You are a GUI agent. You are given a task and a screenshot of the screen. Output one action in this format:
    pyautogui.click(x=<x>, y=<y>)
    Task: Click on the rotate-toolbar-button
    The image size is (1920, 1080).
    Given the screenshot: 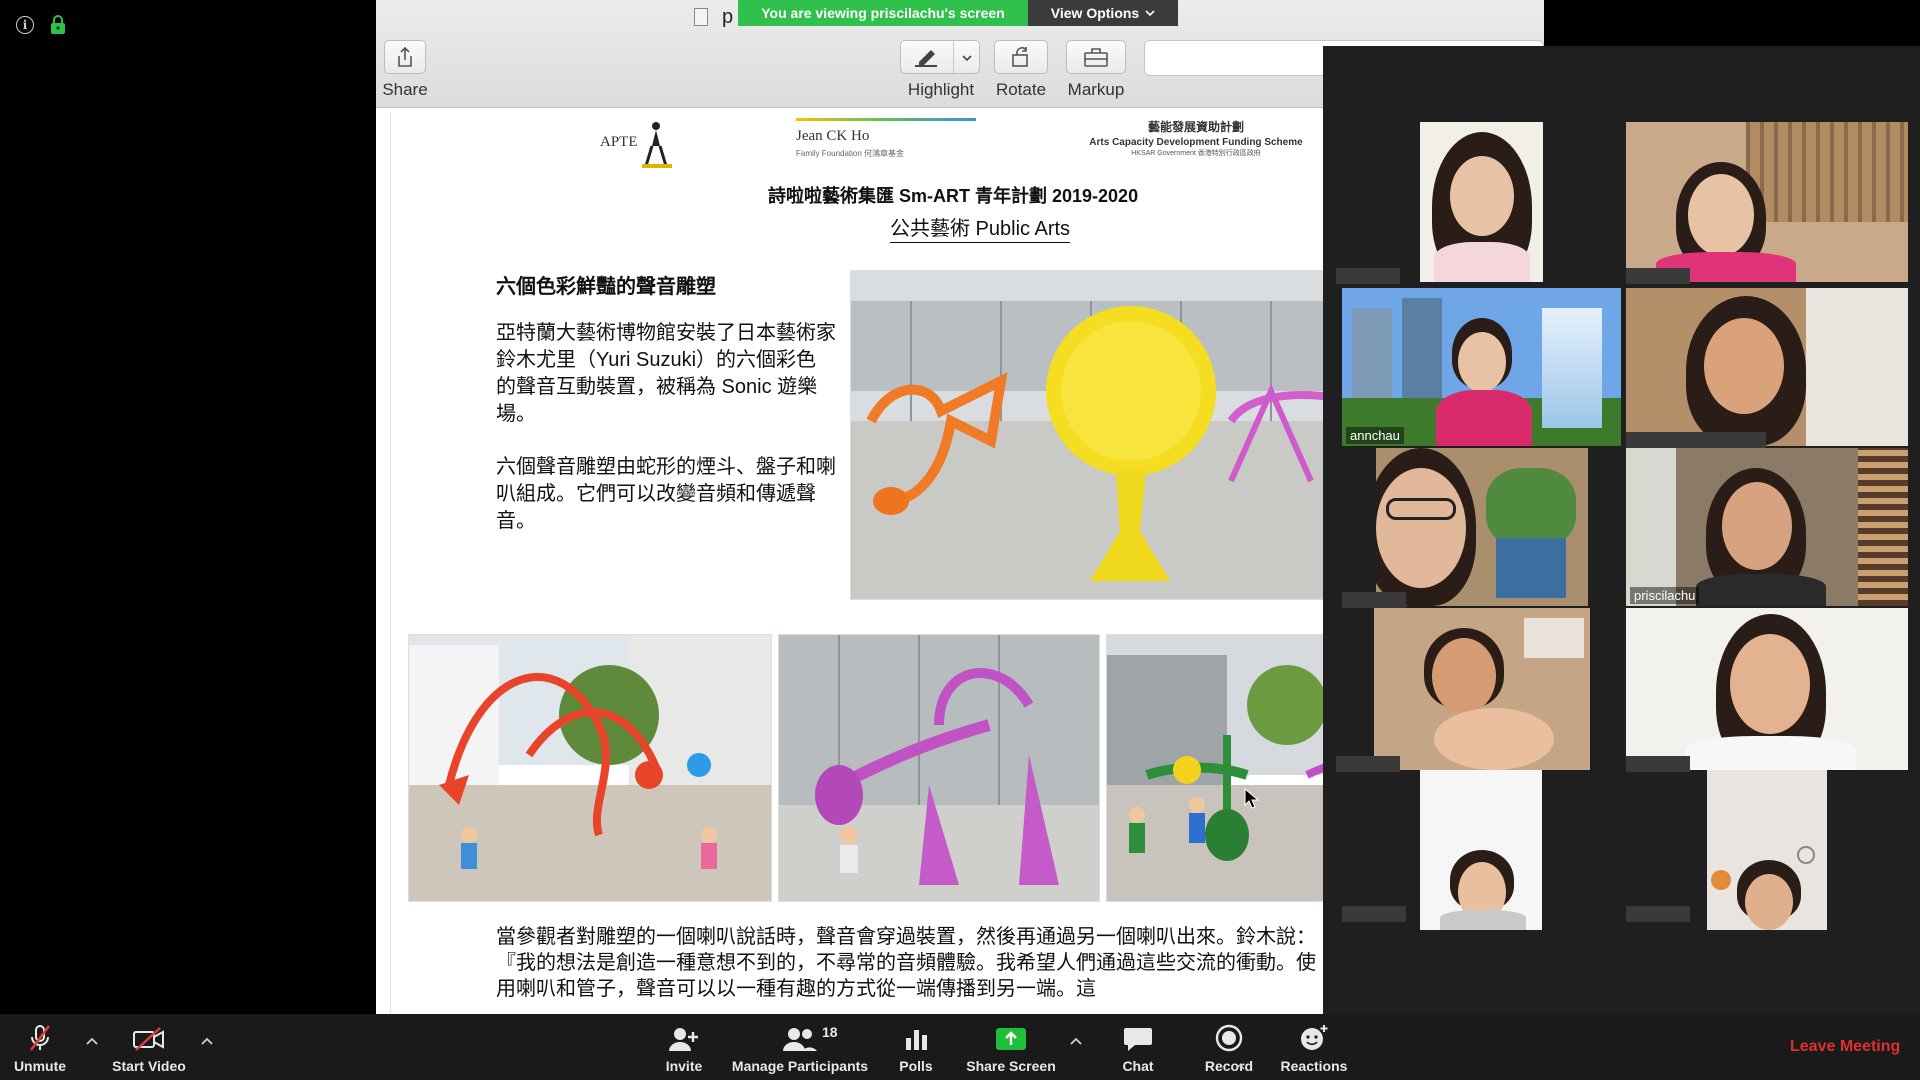 What is the action you would take?
    pyautogui.click(x=1021, y=57)
    